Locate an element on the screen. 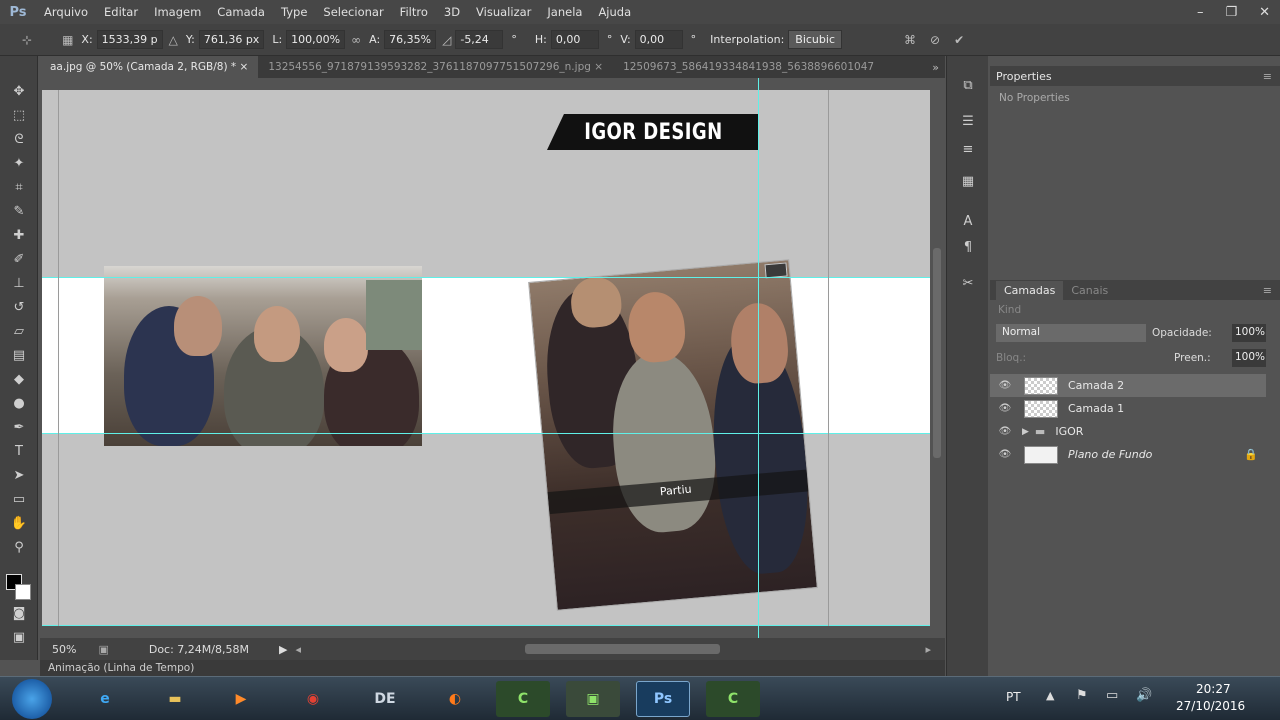 This screenshot has width=1280, height=720. history-brush-icon: ↺ is located at coordinates (19, 308).